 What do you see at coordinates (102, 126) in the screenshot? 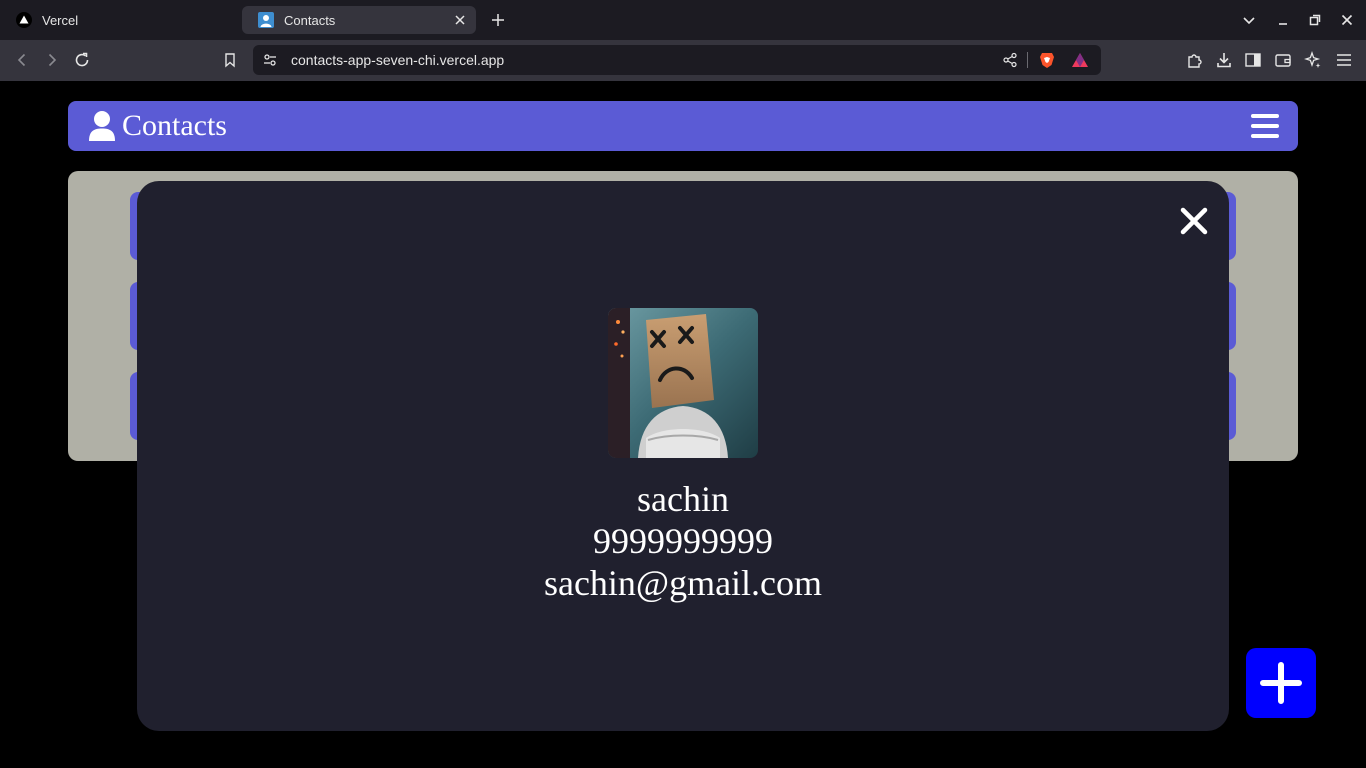
I see `user-icon` at bounding box center [102, 126].